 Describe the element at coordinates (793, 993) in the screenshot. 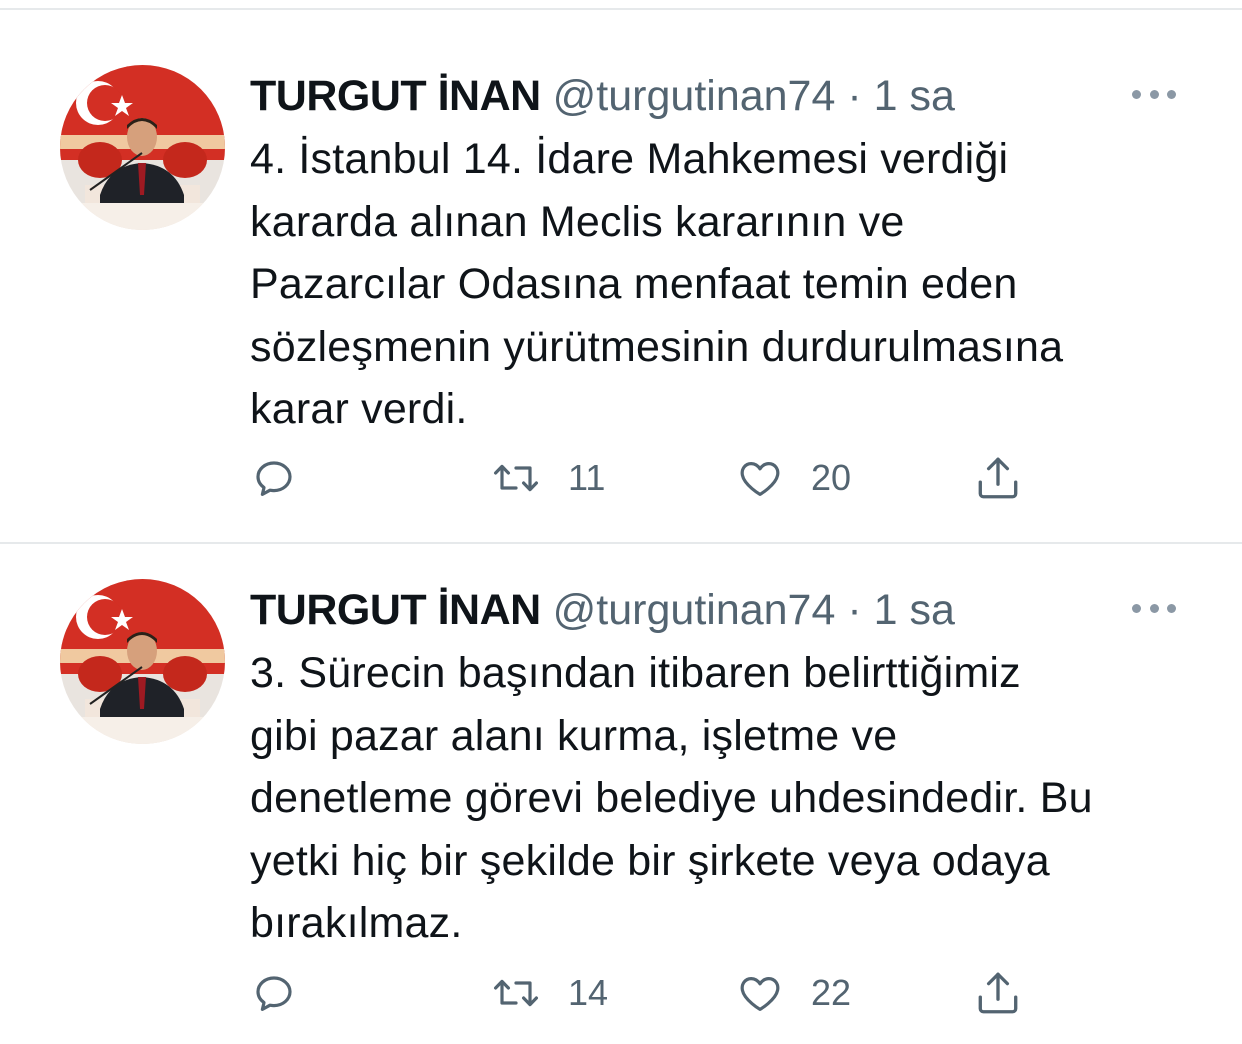

I see `like-button: 22` at that location.